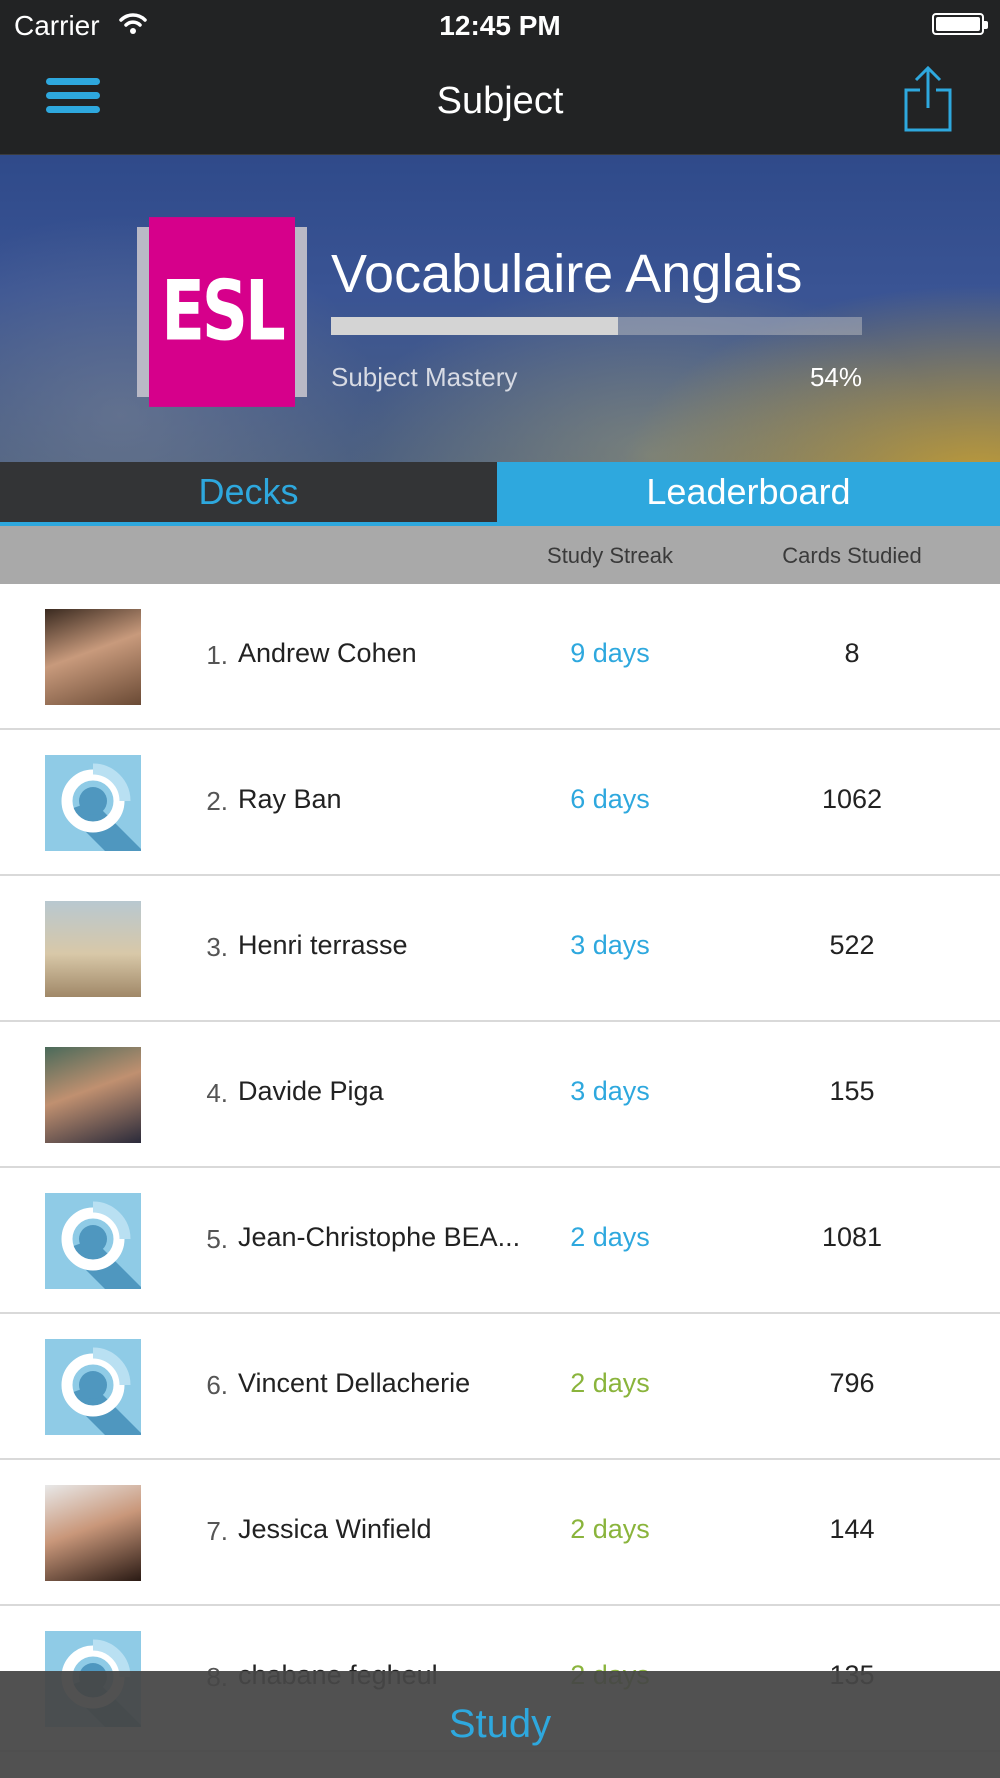 The width and height of the screenshot is (1000, 1778). I want to click on rank-number: 1., so click(217, 655).